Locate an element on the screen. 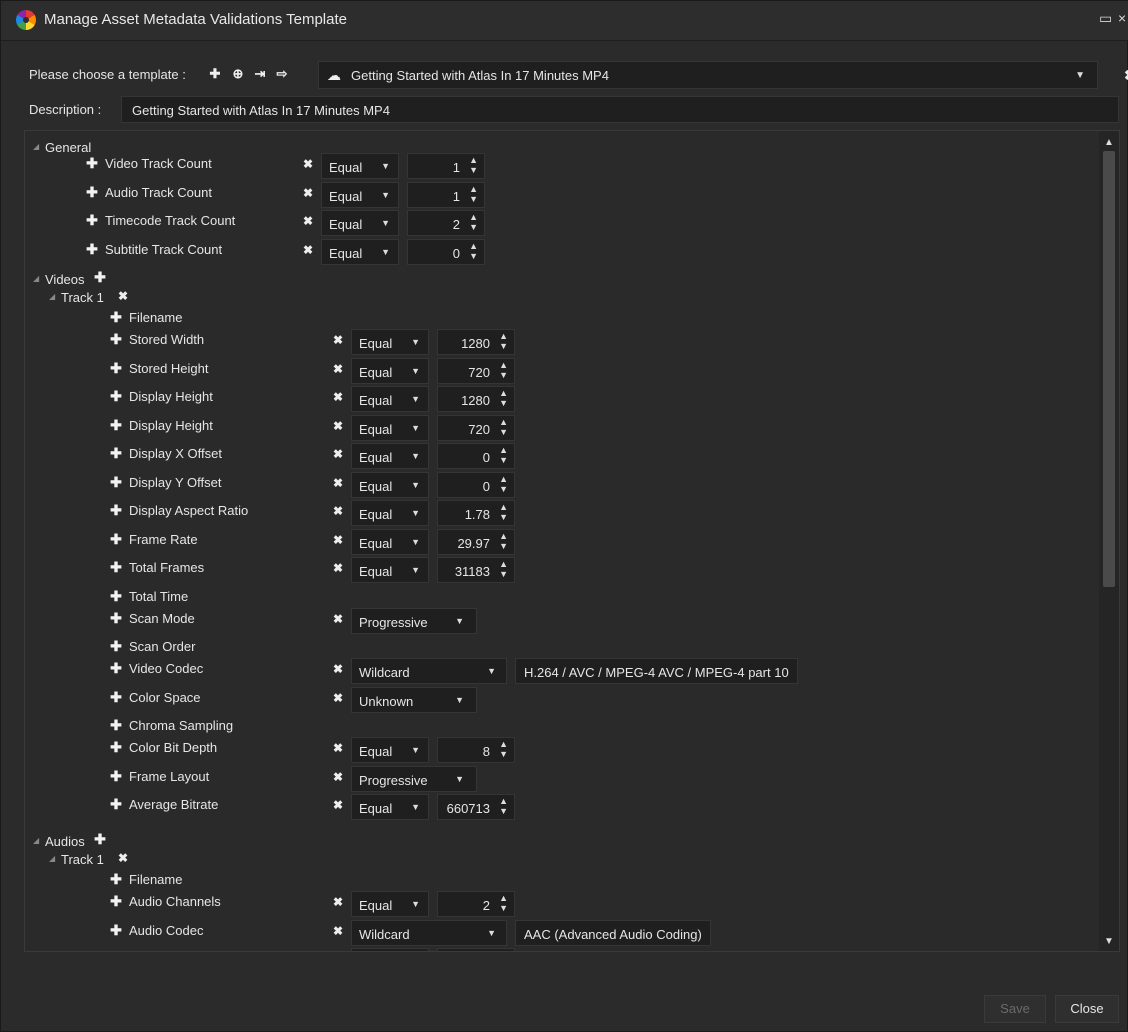  value-spinner: 660713 ▲ ▼ is located at coordinates (476, 807).